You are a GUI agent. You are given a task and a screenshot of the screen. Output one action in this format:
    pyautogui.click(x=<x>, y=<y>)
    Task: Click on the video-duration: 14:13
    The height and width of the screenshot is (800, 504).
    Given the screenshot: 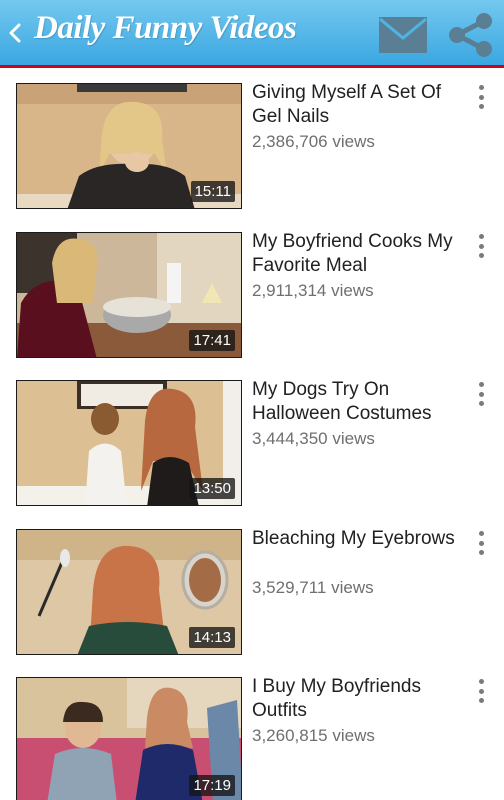 What is the action you would take?
    pyautogui.click(x=212, y=637)
    